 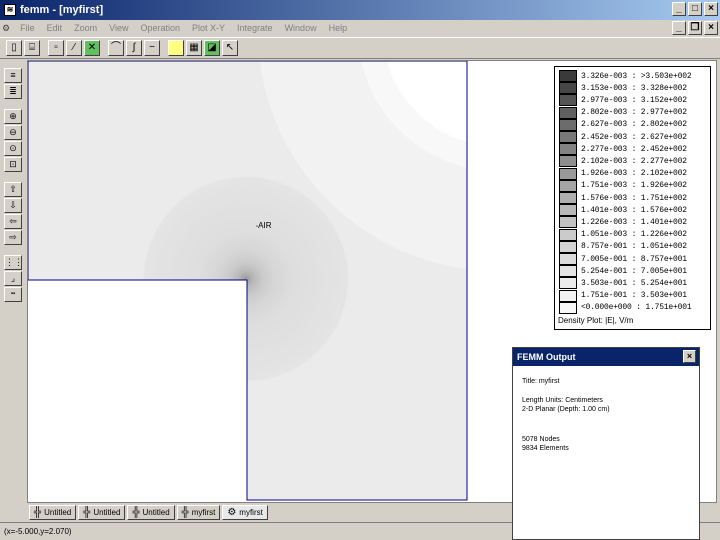 I want to click on edit-results-icon: ≣, so click(x=13, y=91).